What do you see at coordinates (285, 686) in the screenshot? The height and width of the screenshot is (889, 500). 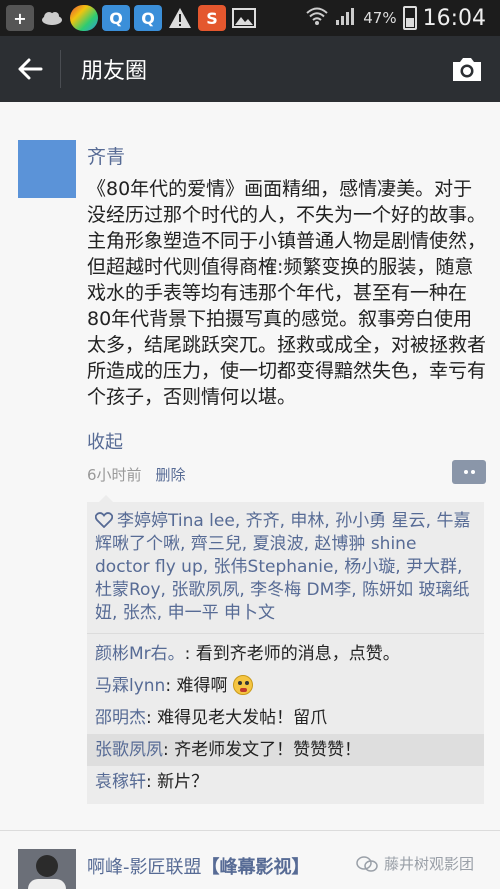 I see `comment-item: 马霖lynn: 难得啊` at bounding box center [285, 686].